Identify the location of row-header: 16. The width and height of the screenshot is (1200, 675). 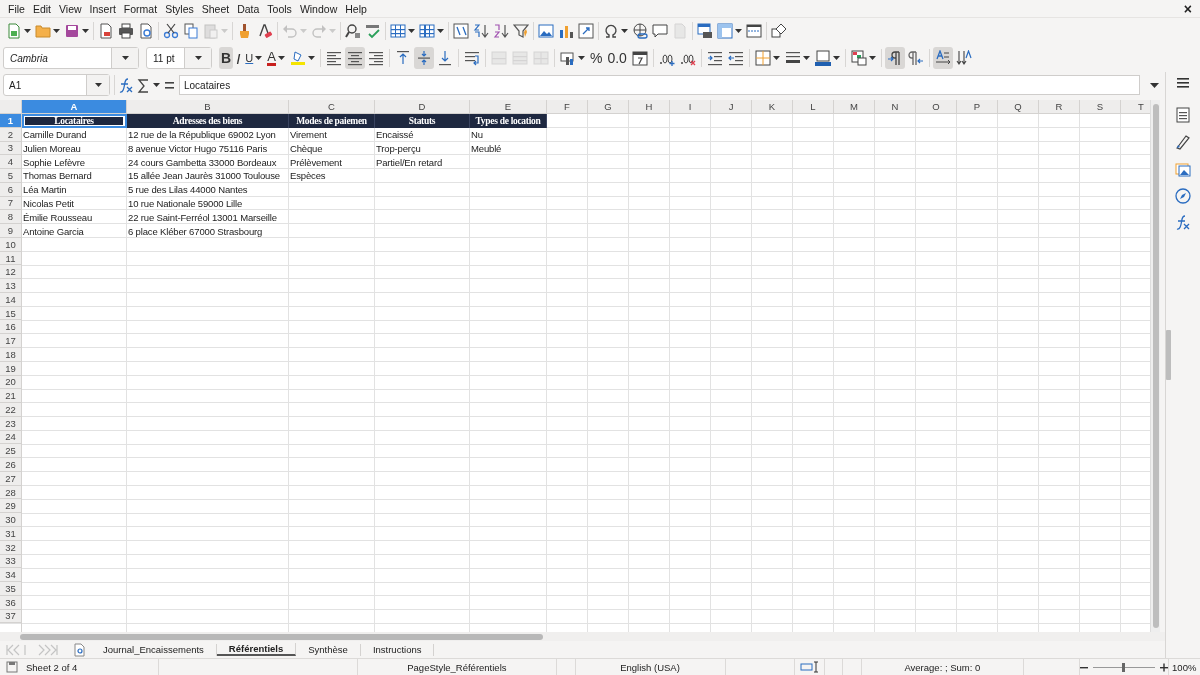
(11, 327).